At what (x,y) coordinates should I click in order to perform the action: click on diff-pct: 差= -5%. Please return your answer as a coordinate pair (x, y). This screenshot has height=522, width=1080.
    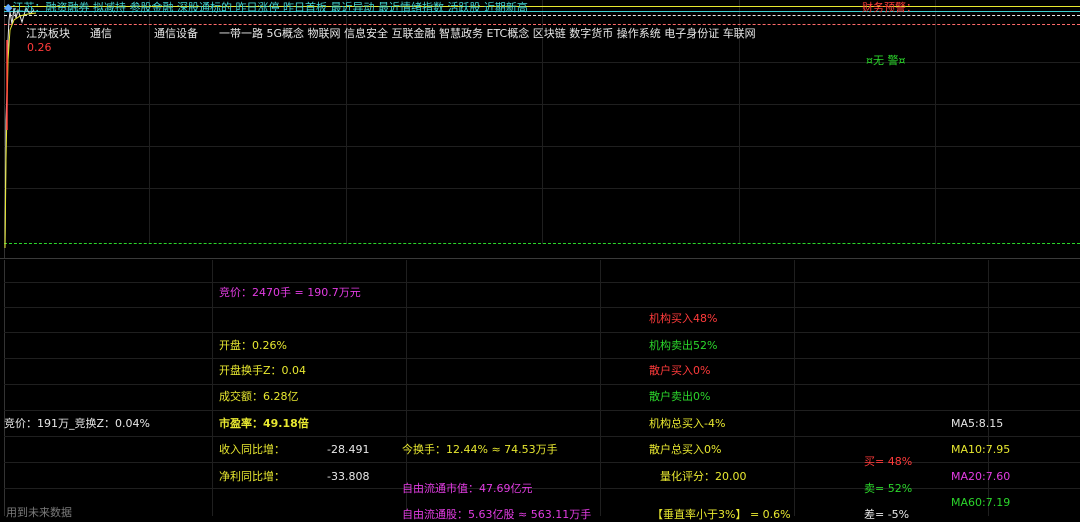
    Looking at the image, I should click on (887, 514).